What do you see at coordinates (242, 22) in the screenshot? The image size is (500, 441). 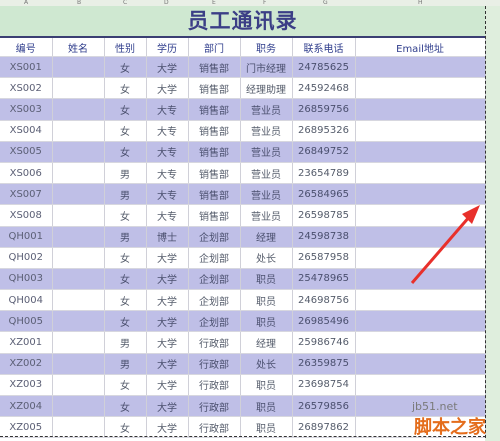 I see `title-row: 员工通讯录` at bounding box center [242, 22].